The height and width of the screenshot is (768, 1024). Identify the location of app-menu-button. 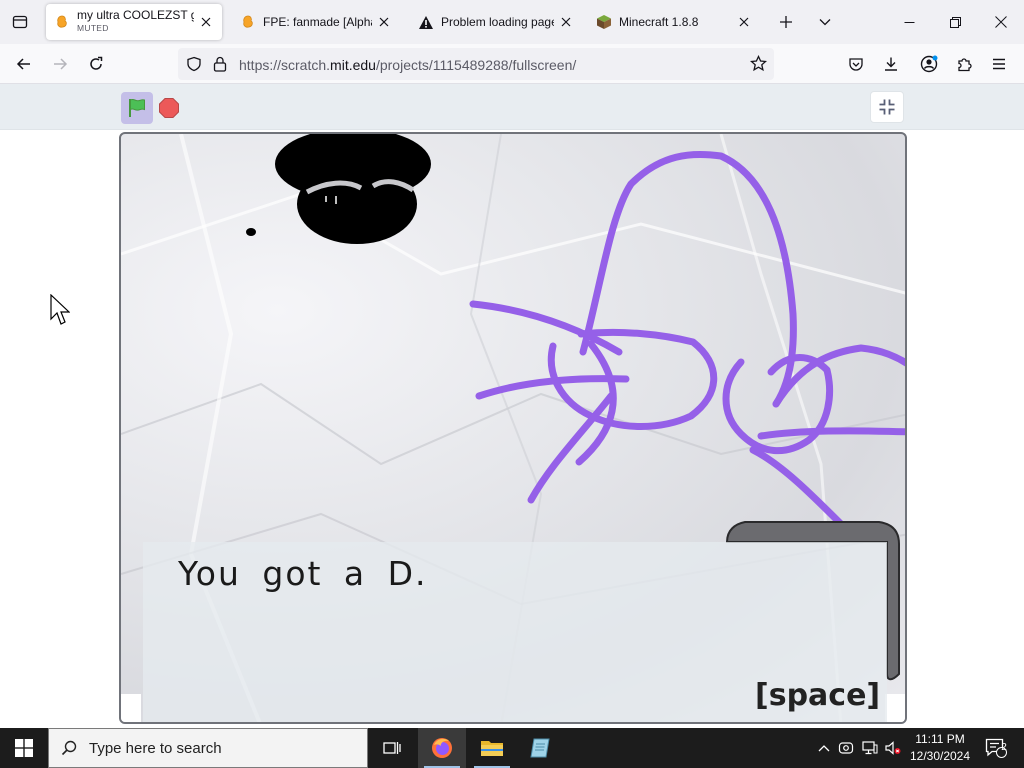
(999, 64).